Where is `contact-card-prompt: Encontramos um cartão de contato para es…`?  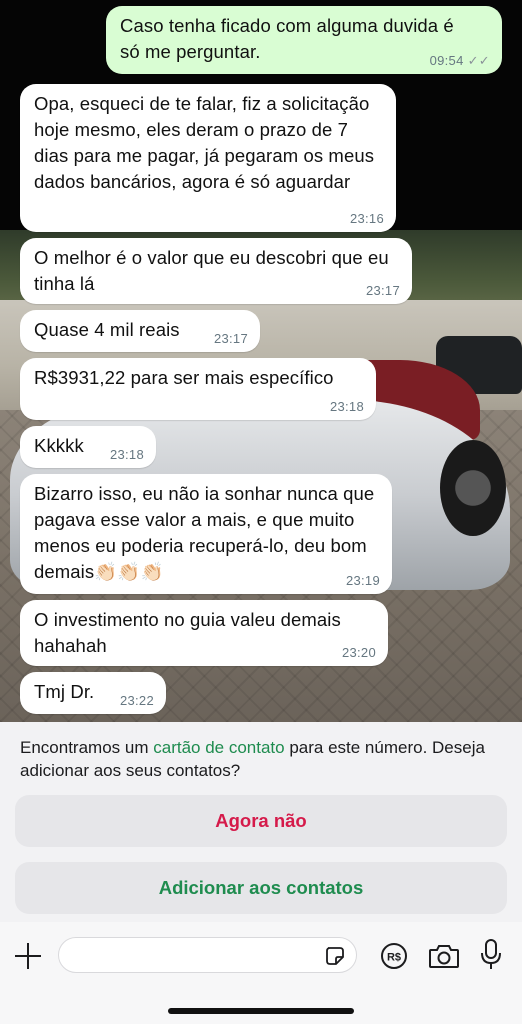
contact-card-prompt: Encontramos um cartão de contato para es… is located at coordinates (252, 759).